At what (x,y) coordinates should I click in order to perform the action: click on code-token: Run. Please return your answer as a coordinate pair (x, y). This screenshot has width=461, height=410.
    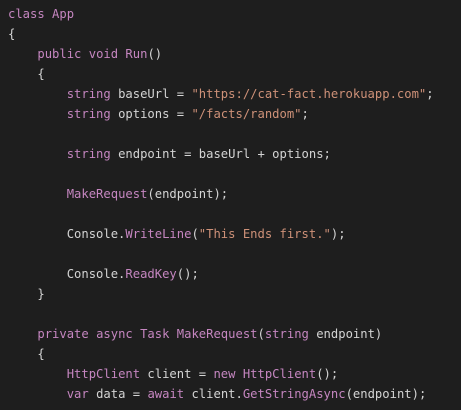
    Looking at the image, I should click on (136, 54).